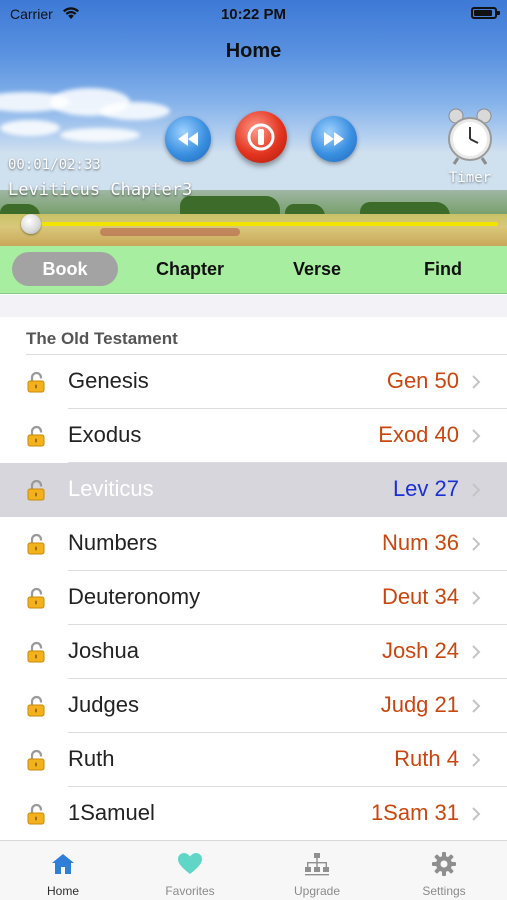 The image size is (507, 900). I want to click on status-bar: Carrier 10:22 PM, so click(253, 14).